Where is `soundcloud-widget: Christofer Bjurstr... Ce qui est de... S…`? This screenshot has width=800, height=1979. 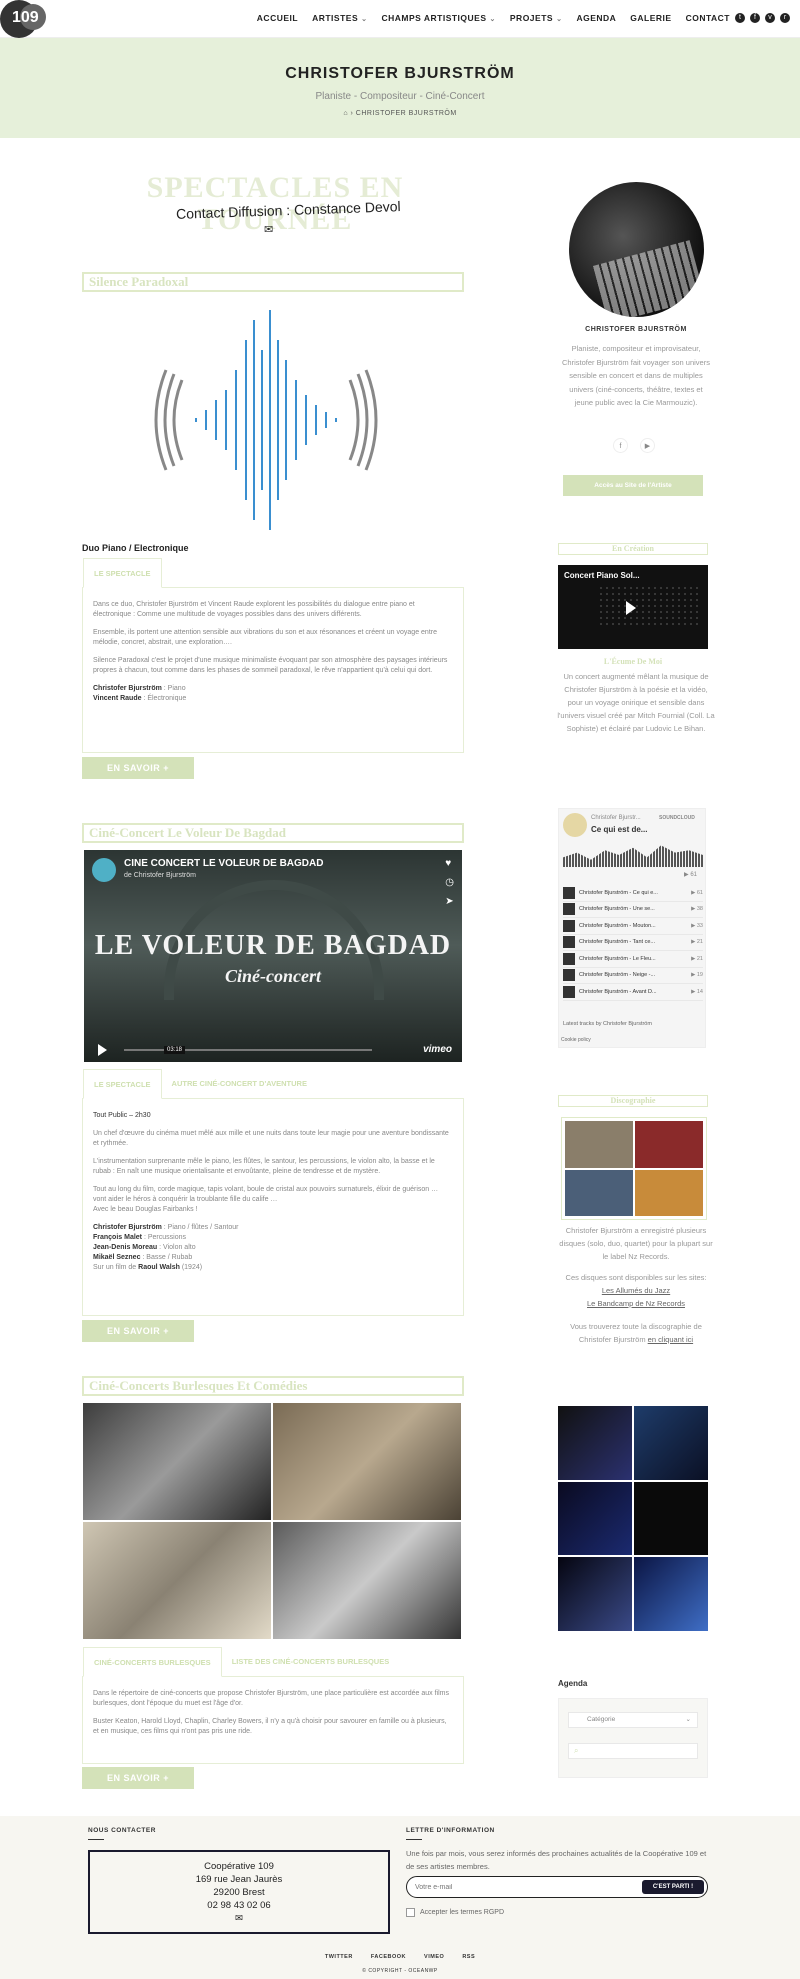
soundcloud-widget: Christofer Bjurstr... Ce qui est de... S… is located at coordinates (632, 928).